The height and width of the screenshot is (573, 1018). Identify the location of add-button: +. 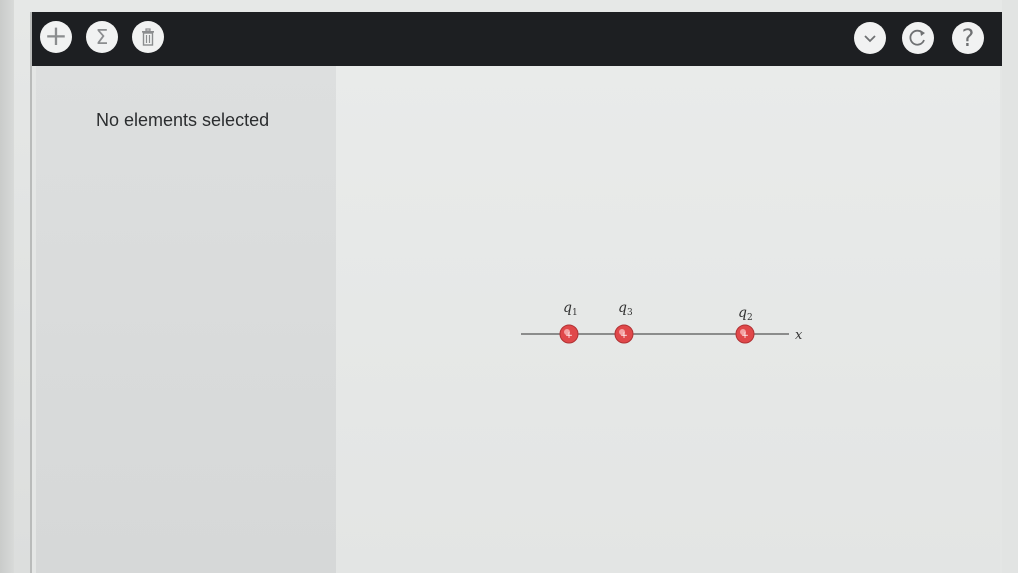
(56, 37).